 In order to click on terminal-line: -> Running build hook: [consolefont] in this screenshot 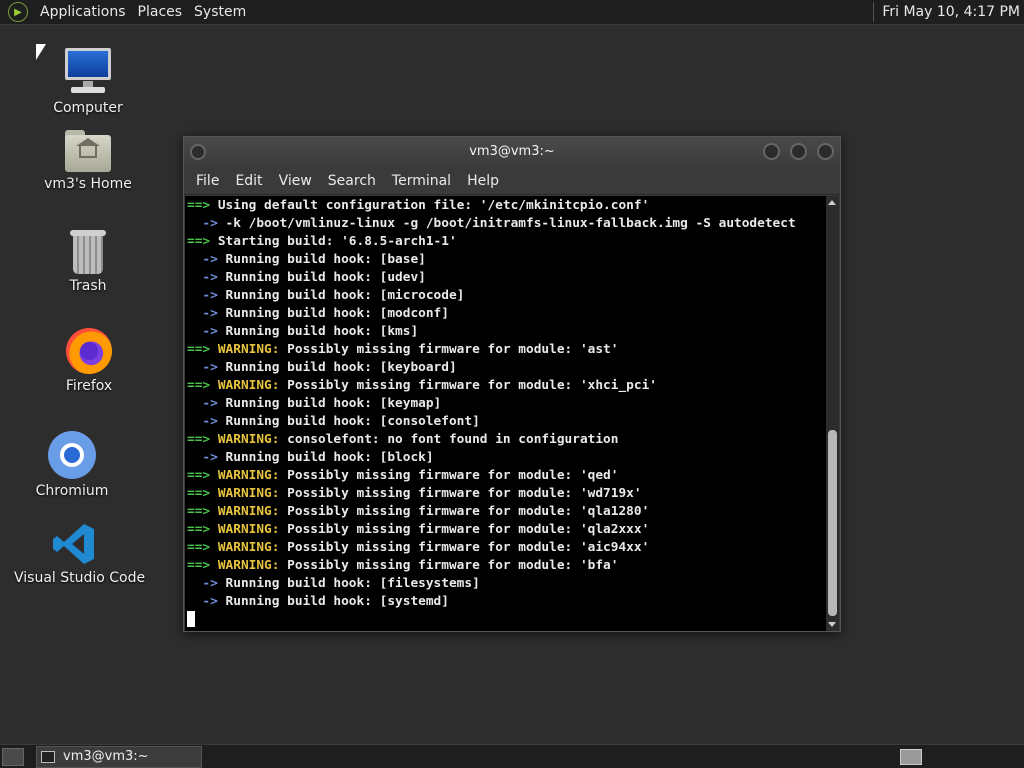, I will do `click(507, 422)`.